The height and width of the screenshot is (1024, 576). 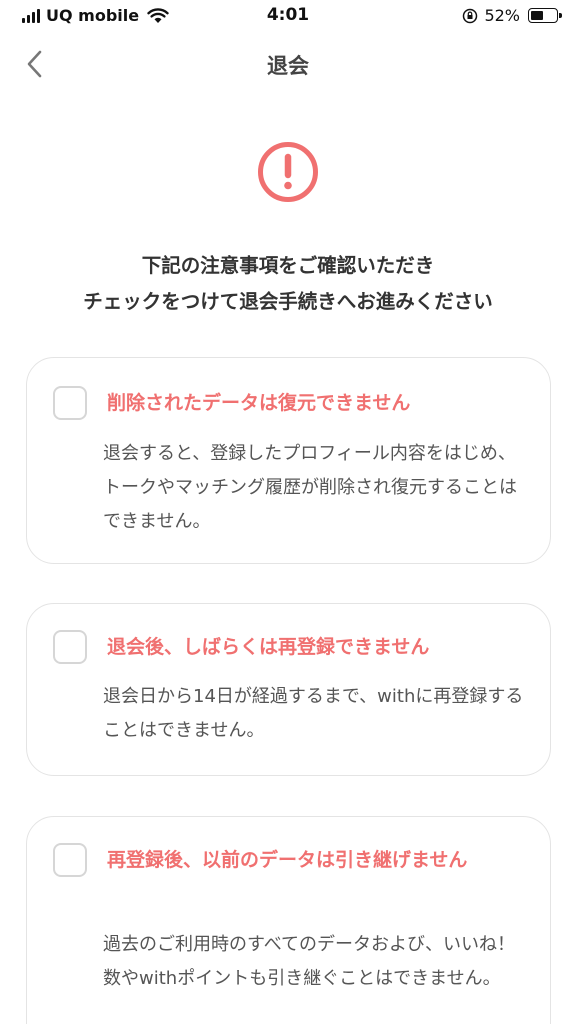 What do you see at coordinates (313, 713) in the screenshot?
I see `card-body: 退会日から14日が経過するまで、withに再登録することはできません。` at bounding box center [313, 713].